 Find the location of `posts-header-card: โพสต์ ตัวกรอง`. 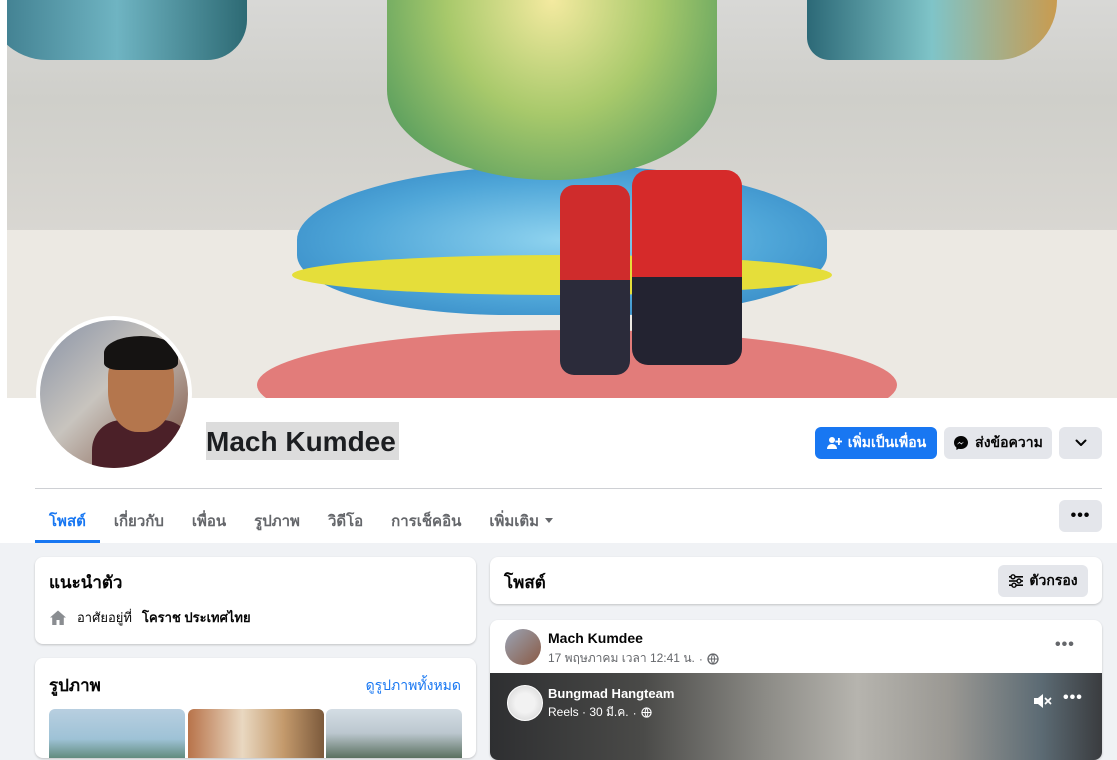

posts-header-card: โพสต์ ตัวกรอง is located at coordinates (796, 580).